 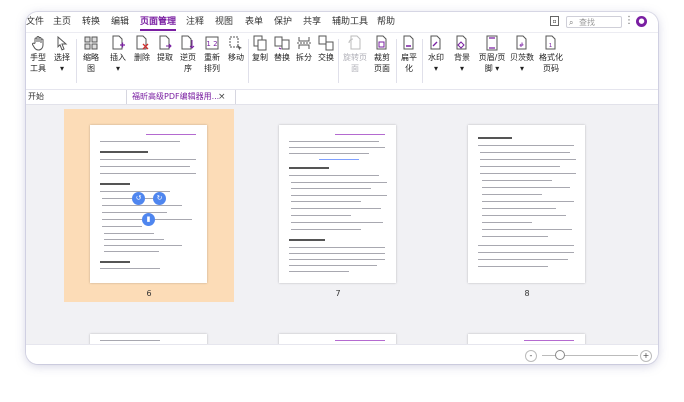 What do you see at coordinates (254, 22) in the screenshot?
I see `menu-form: 表单` at bounding box center [254, 22].